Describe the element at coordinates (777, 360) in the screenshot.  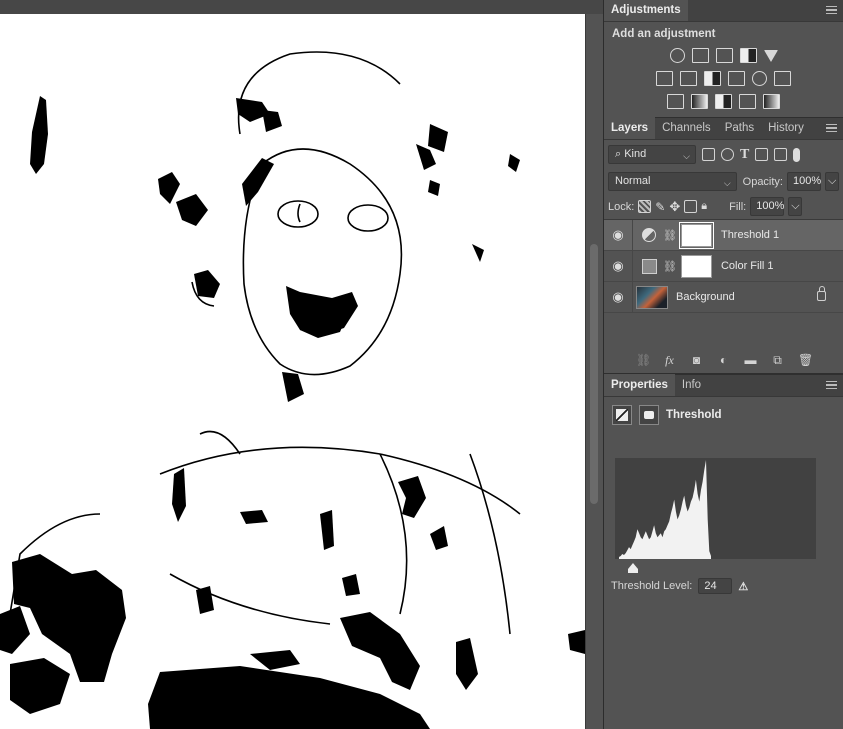
I see `new-layer-icon: ⧉` at that location.